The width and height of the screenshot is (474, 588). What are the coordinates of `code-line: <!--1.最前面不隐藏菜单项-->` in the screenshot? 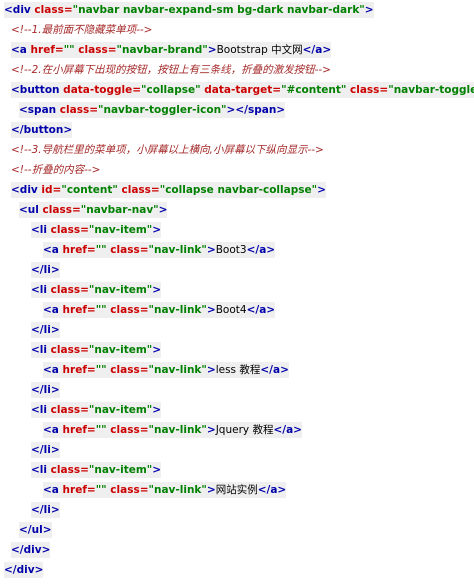 It's located at (237, 30).